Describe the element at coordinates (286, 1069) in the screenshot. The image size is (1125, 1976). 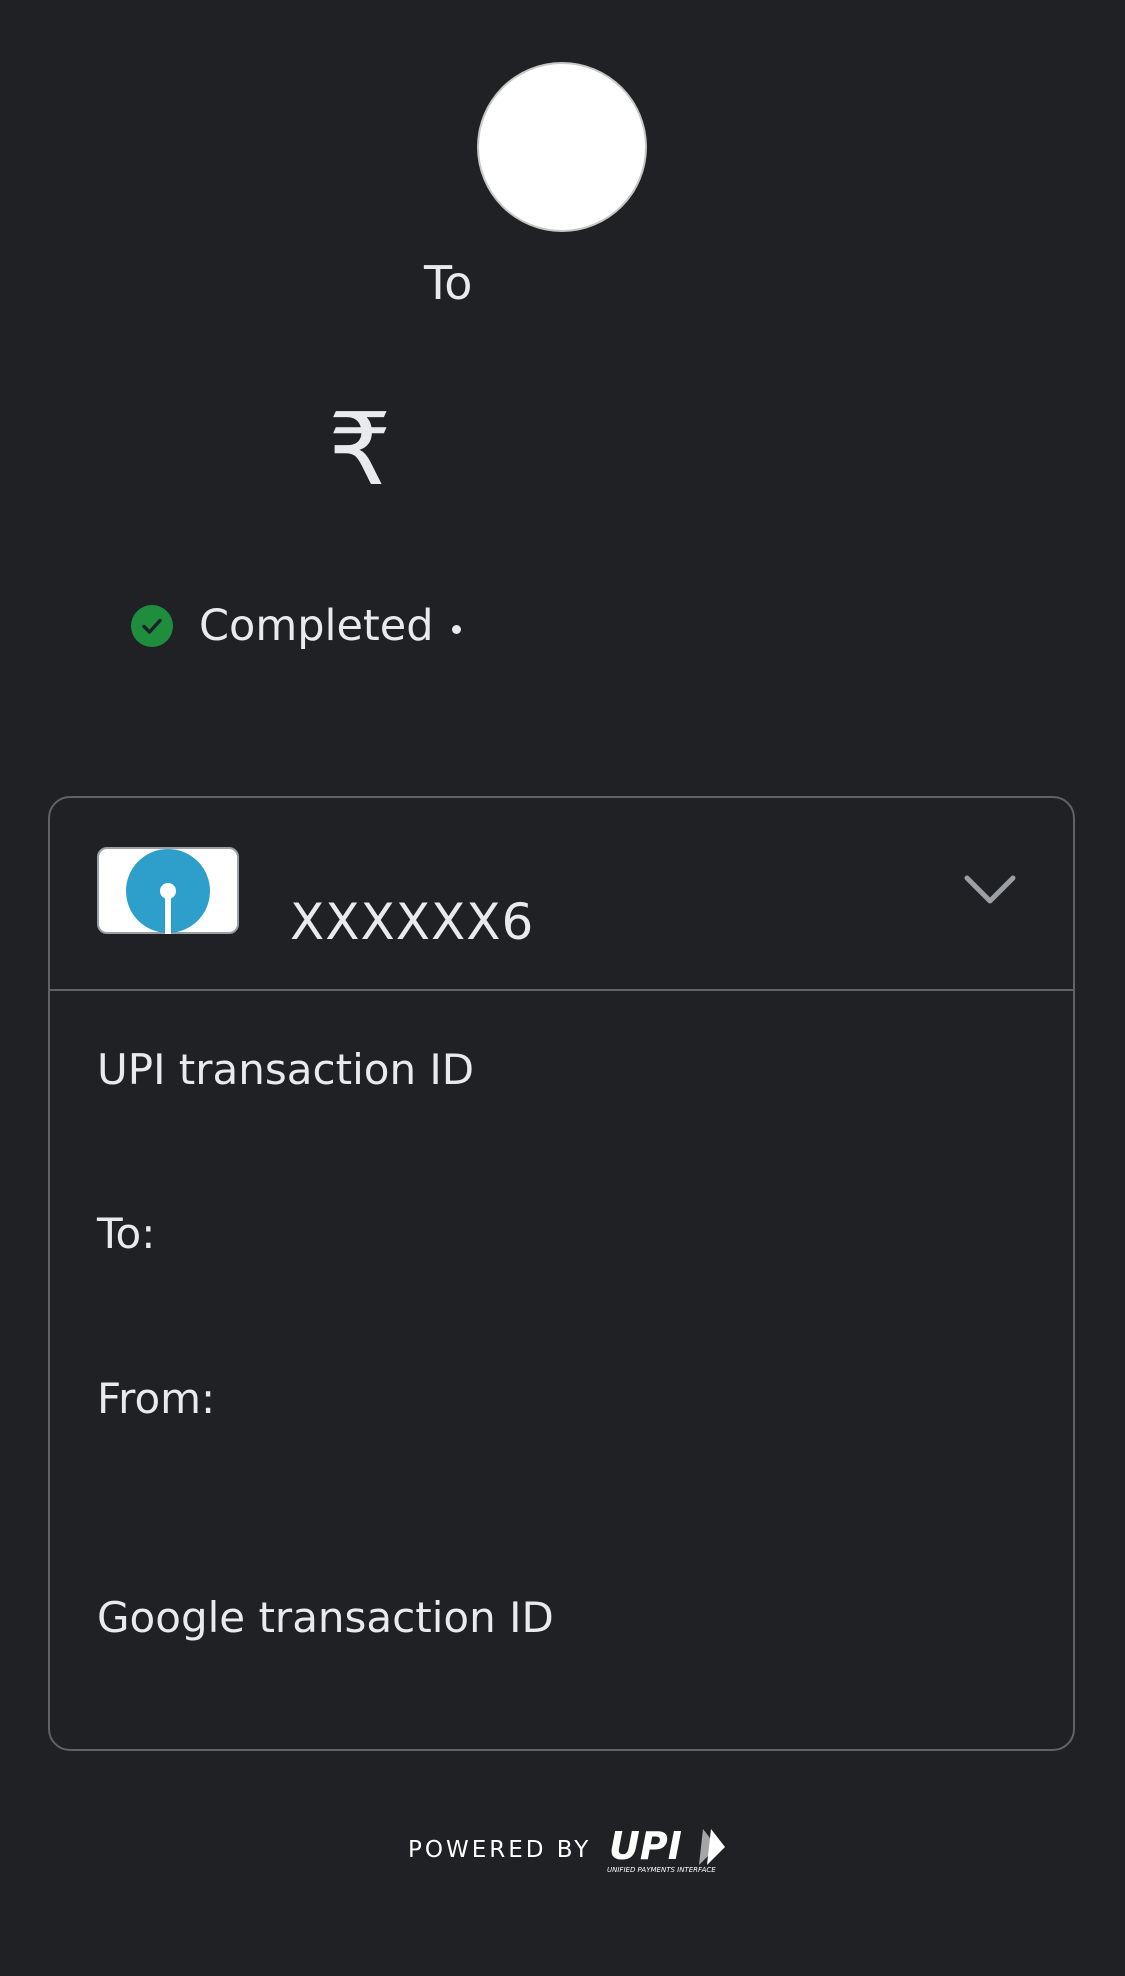
I see `upi-transaction-id-label: UPI transaction ID` at that location.